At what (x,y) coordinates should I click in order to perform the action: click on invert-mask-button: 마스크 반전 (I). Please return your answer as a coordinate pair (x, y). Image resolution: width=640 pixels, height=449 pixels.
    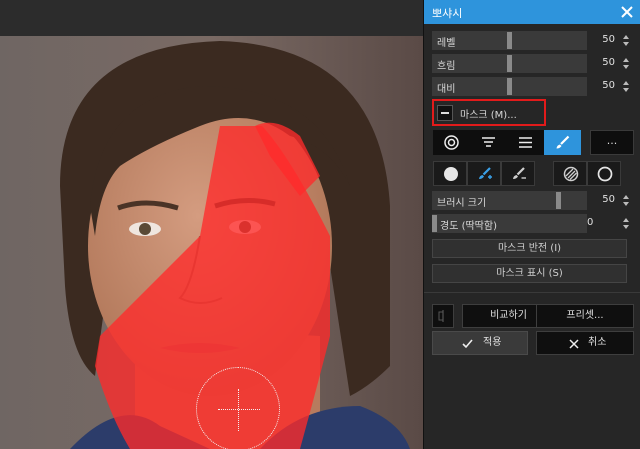
    Looking at the image, I should click on (529, 248).